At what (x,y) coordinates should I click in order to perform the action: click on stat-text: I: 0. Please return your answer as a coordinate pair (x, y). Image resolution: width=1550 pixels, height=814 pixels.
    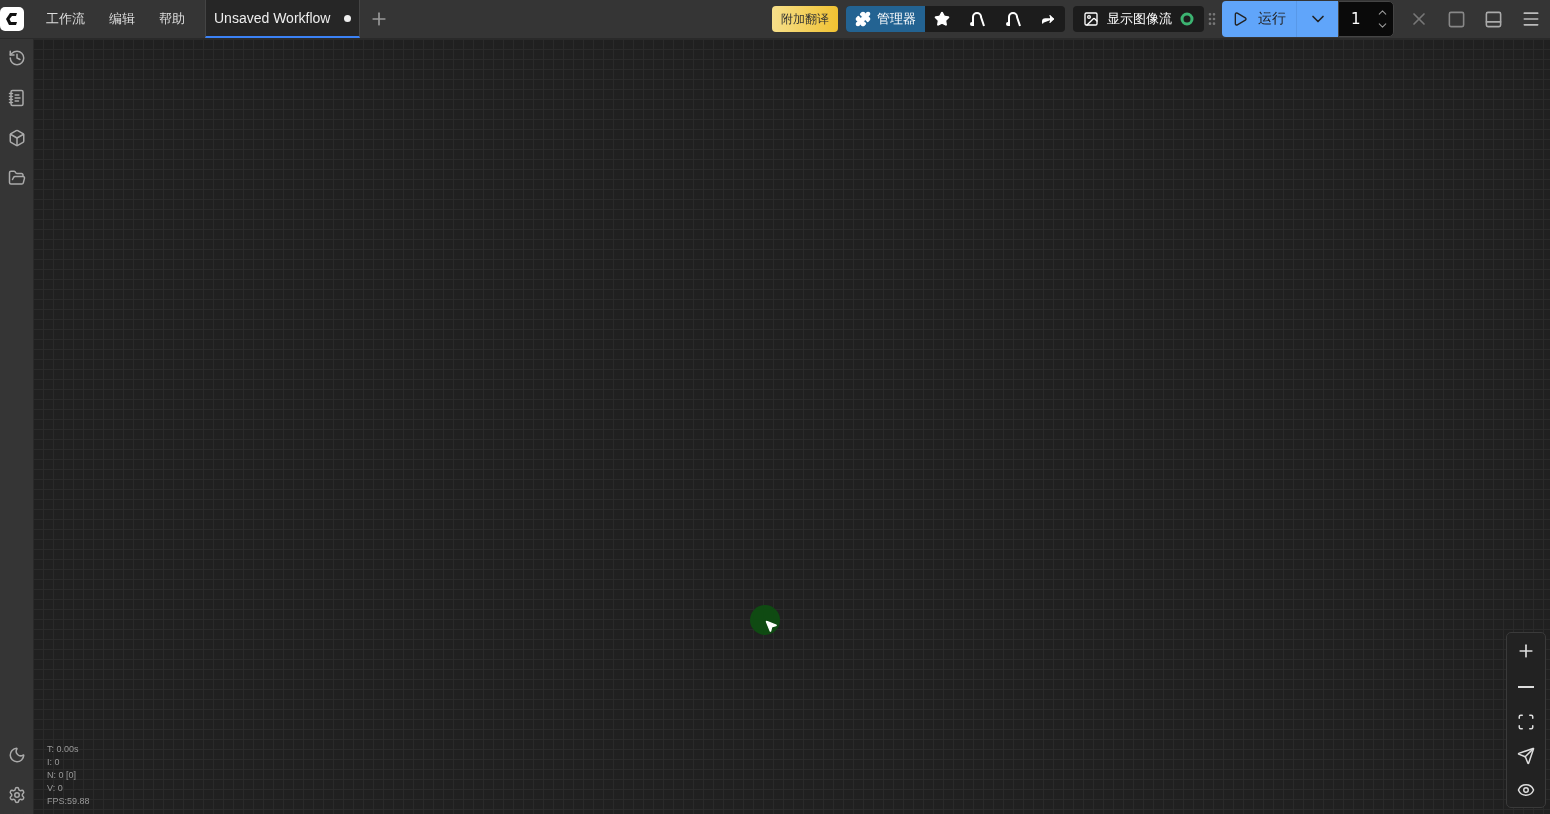
    Looking at the image, I should click on (54, 762).